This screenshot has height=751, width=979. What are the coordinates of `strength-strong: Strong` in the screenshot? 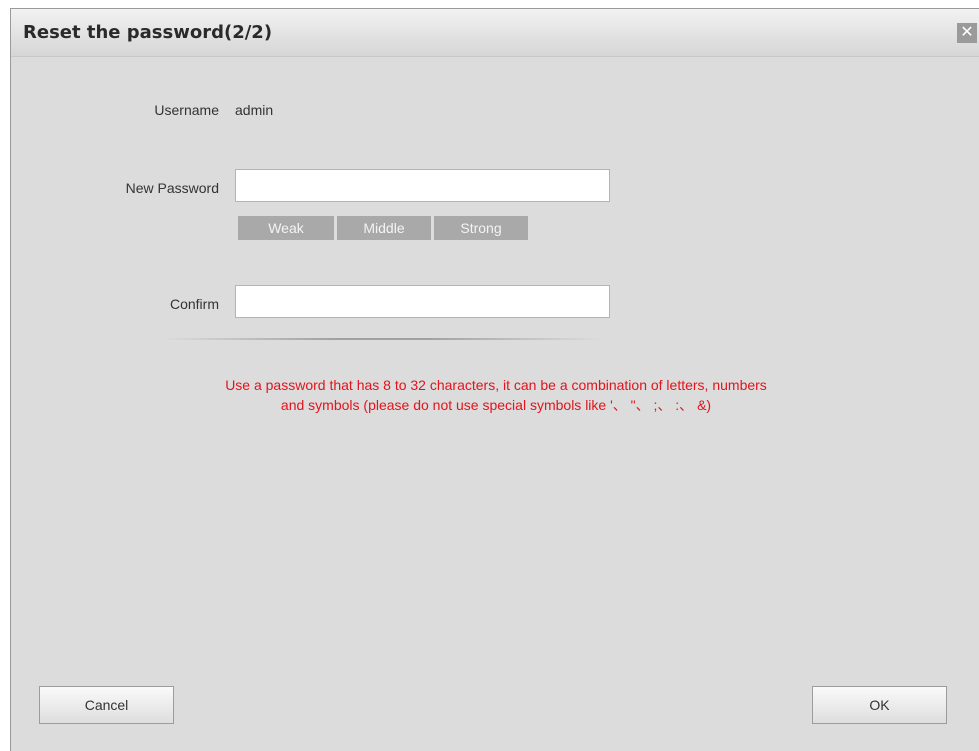 It's located at (481, 228).